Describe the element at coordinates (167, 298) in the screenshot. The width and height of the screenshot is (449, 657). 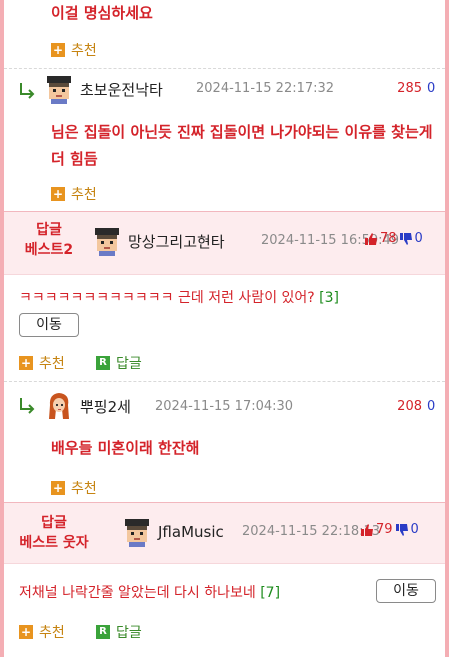
I see `comment-text: ㅋㅋㅋㅋㅋㅋㅋㅋㅋㅋㅋㅋ 근데 저런 사람이 있어?` at that location.